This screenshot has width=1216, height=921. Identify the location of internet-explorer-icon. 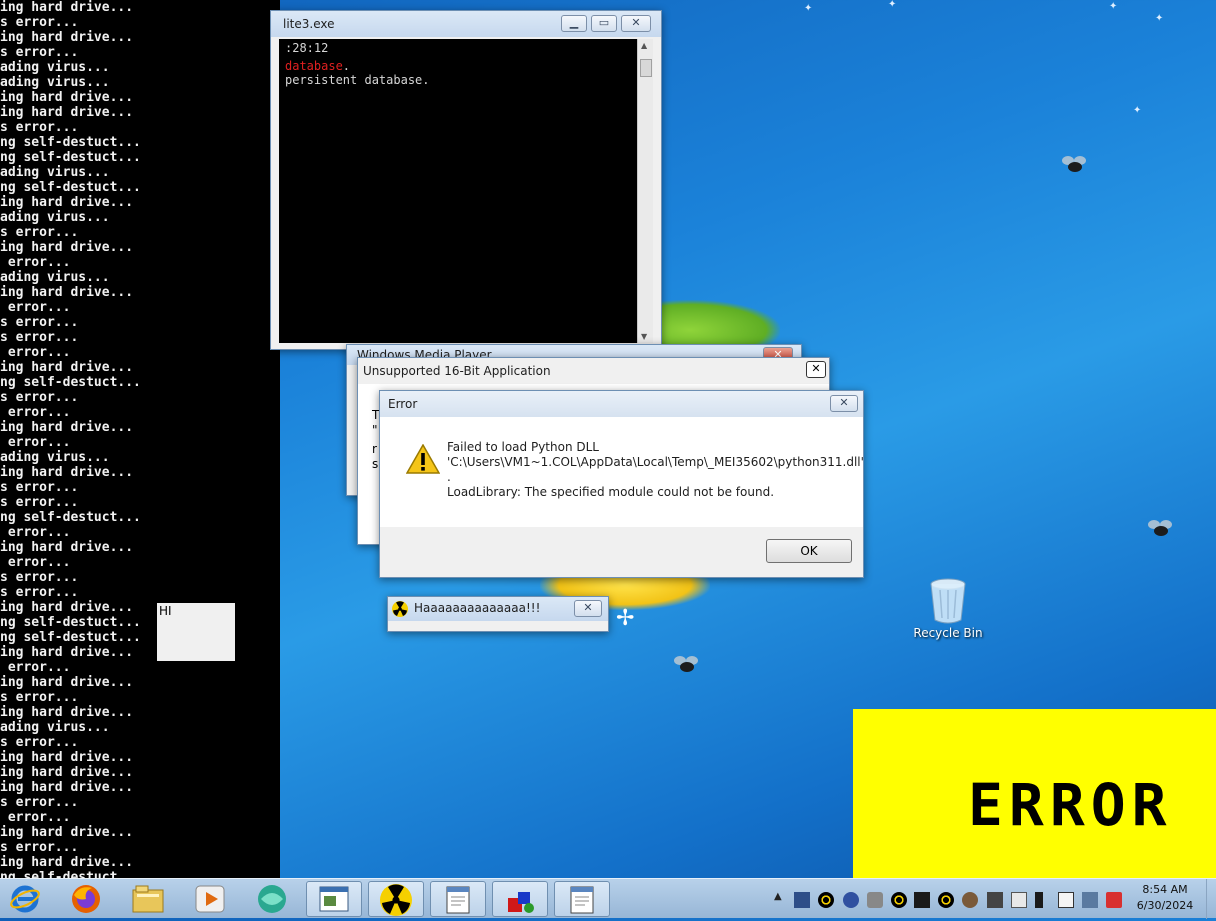
(25, 899).